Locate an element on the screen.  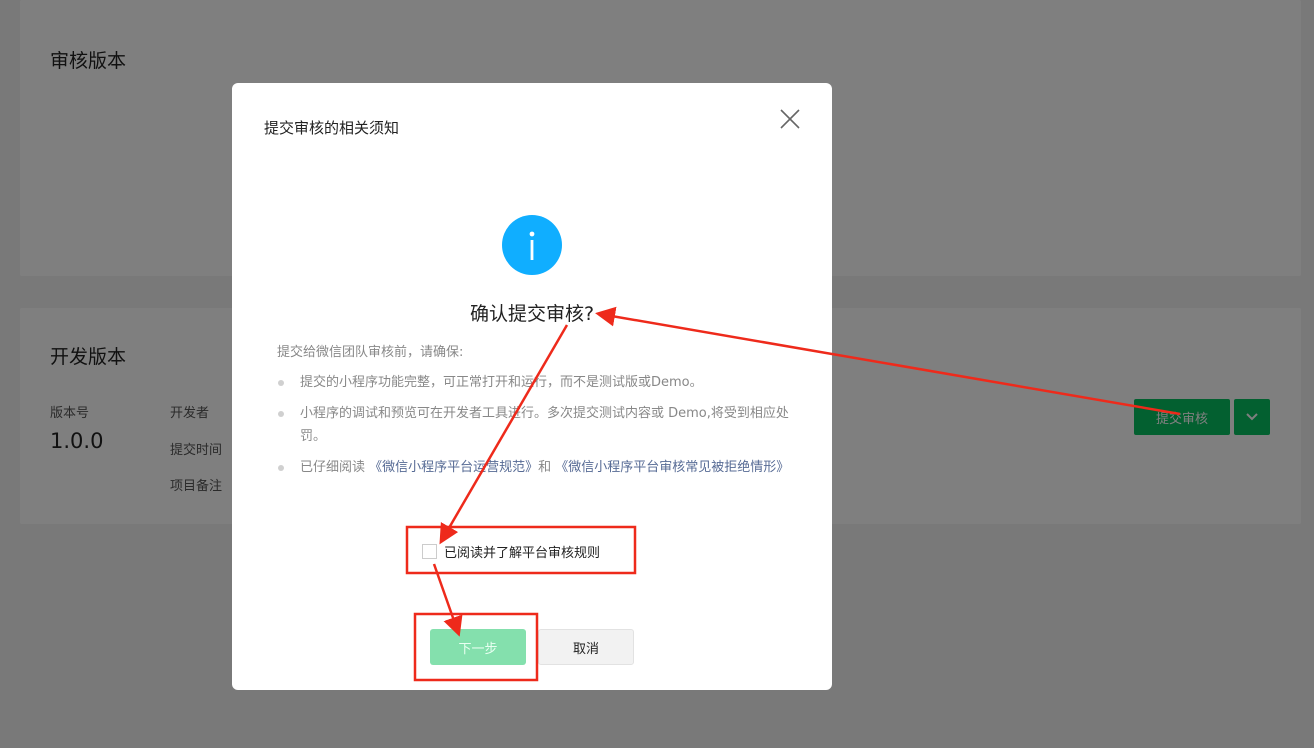
intro-text: 提交给微信团队审核前，请确保: is located at coordinates (370, 352).